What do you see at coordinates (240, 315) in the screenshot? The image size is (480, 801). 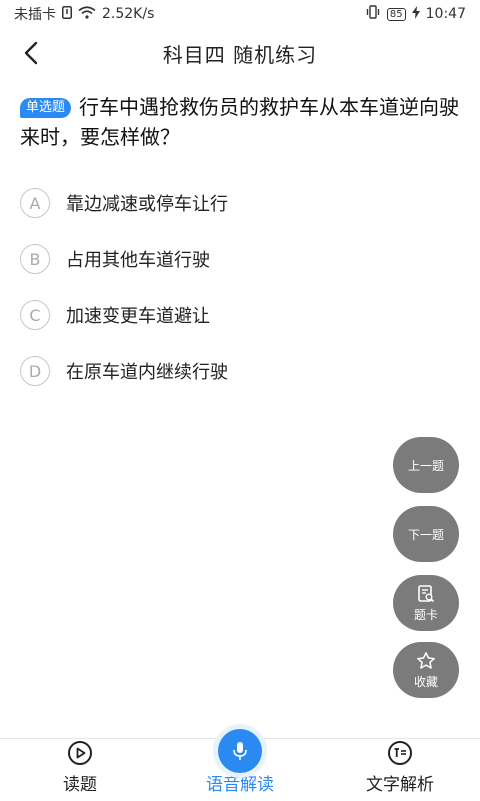 I see `option-c: C 加速变更车道避让` at bounding box center [240, 315].